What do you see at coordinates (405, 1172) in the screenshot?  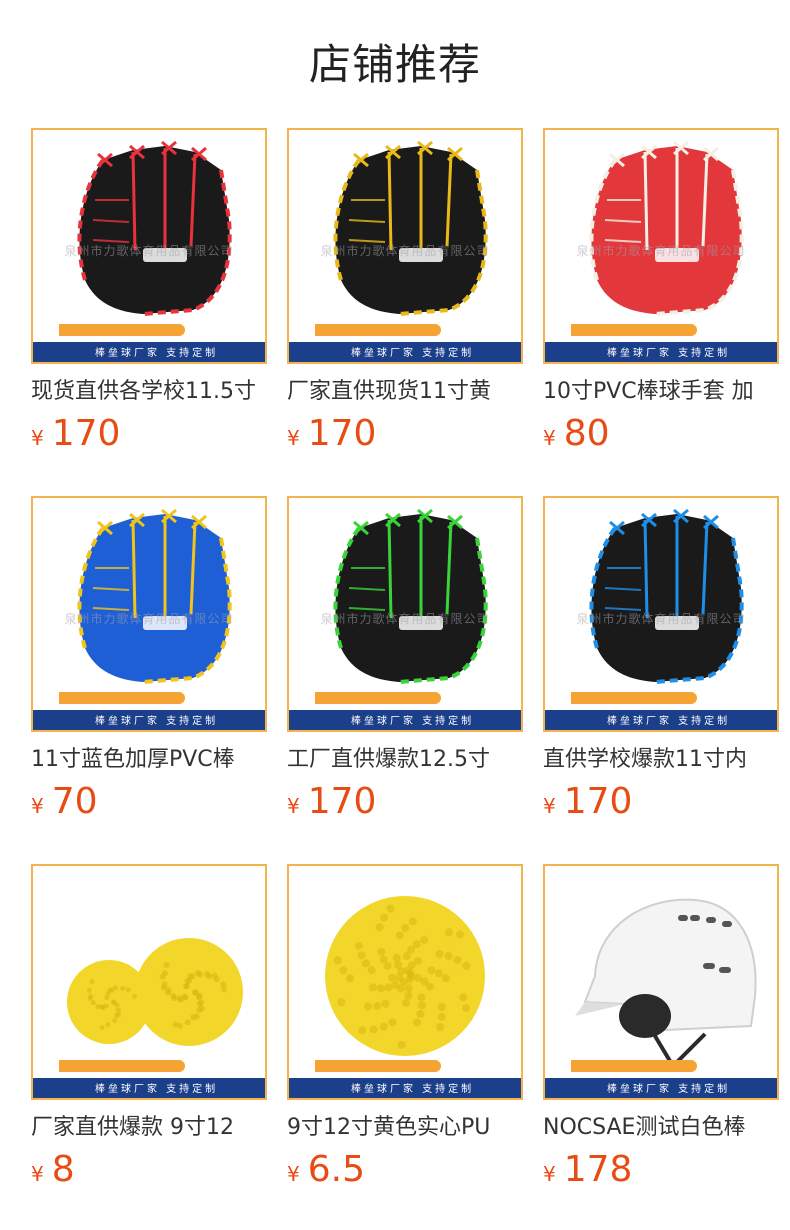 I see `price-row: ¥6.5` at bounding box center [405, 1172].